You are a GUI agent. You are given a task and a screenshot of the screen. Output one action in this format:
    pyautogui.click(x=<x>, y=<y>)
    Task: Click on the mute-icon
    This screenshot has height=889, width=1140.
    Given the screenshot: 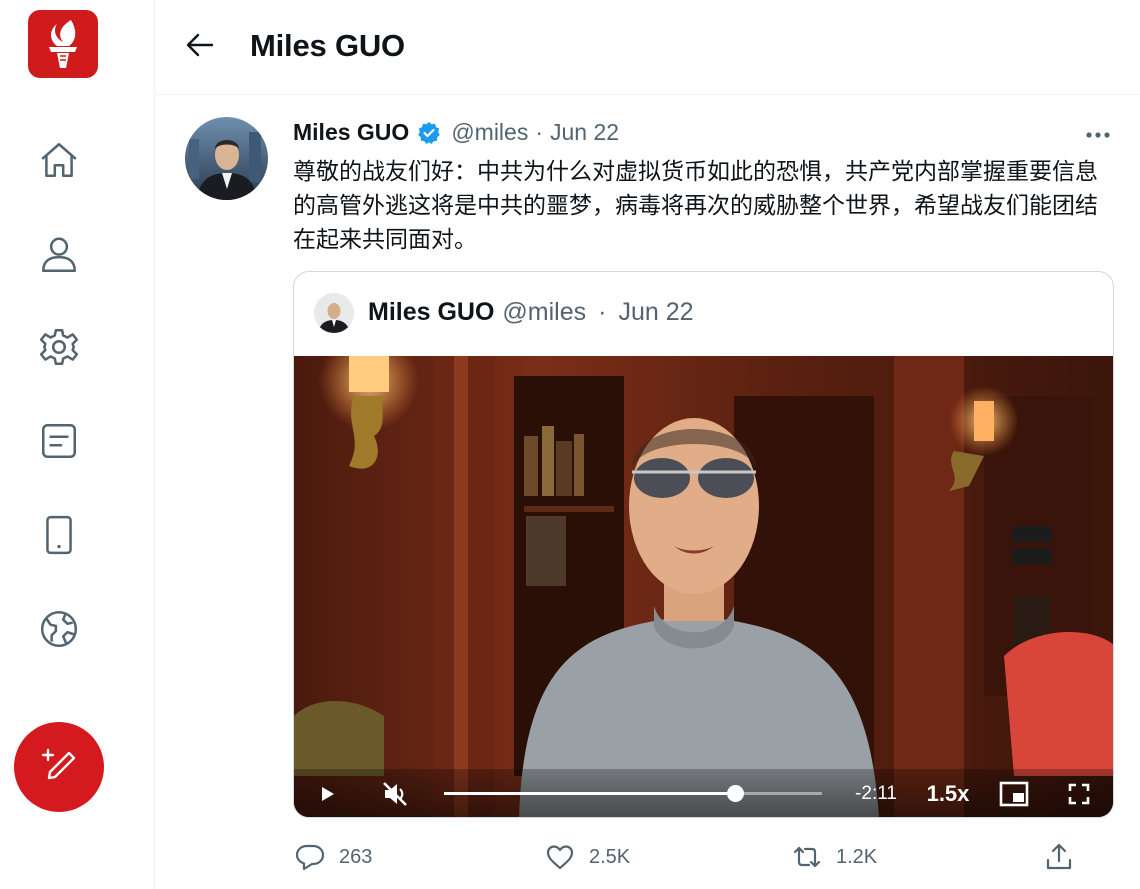 What is the action you would take?
    pyautogui.click(x=395, y=794)
    